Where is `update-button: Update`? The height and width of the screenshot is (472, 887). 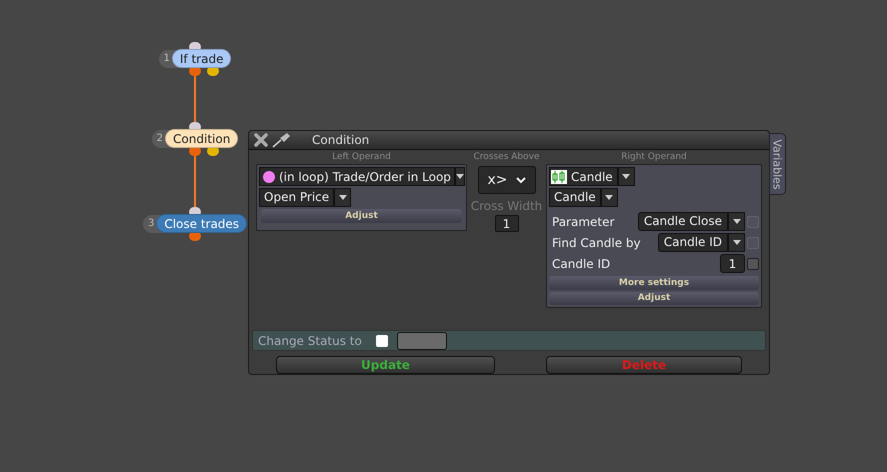
update-button: Update is located at coordinates (385, 365).